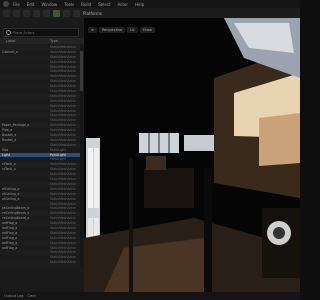  Describe the element at coordinates (86, 4) in the screenshot. I see `menu-build: Build` at that location.